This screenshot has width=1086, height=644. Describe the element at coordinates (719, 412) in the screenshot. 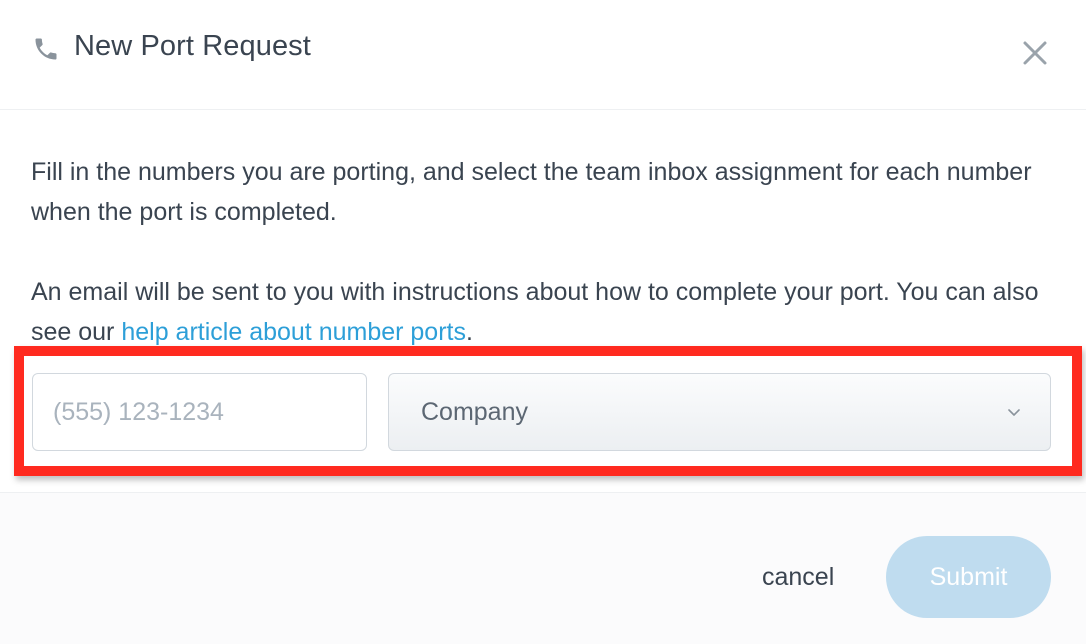

I see `company-select: Company` at that location.